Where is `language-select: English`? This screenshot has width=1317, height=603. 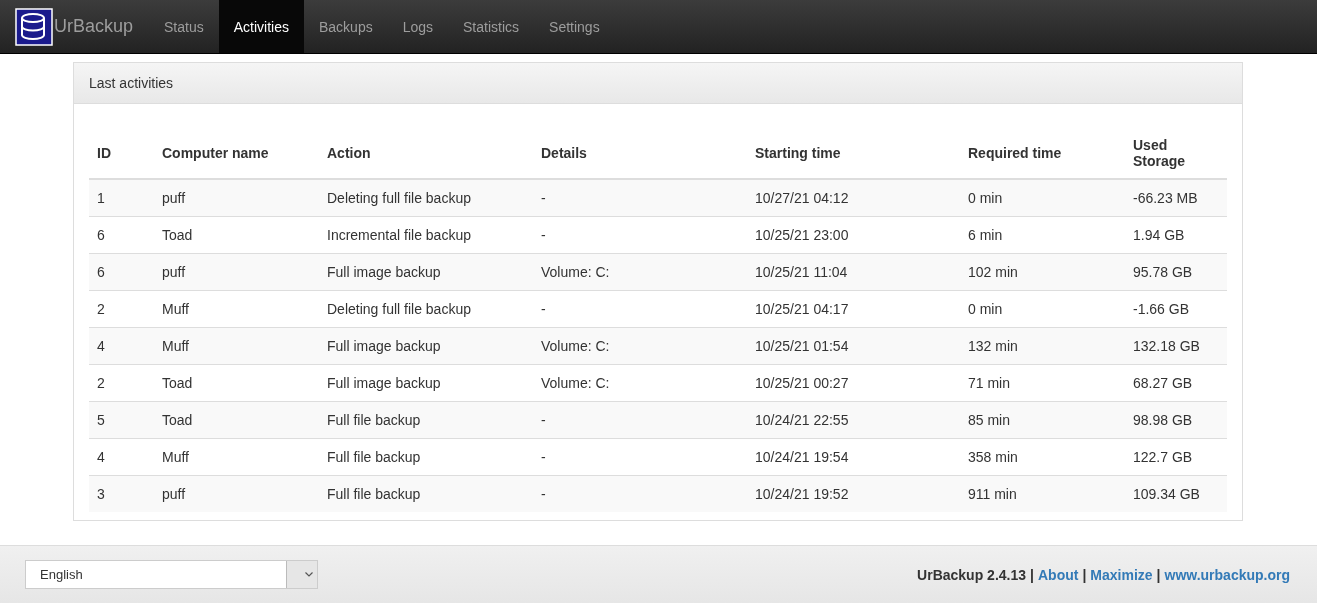
language-select: English is located at coordinates (171, 574).